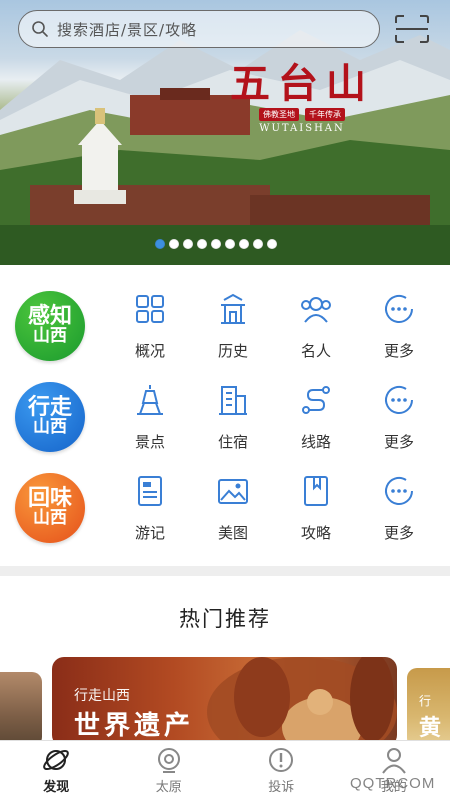  Describe the element at coordinates (102, 696) in the screenshot. I see `card-kicker: 行走山西` at that location.